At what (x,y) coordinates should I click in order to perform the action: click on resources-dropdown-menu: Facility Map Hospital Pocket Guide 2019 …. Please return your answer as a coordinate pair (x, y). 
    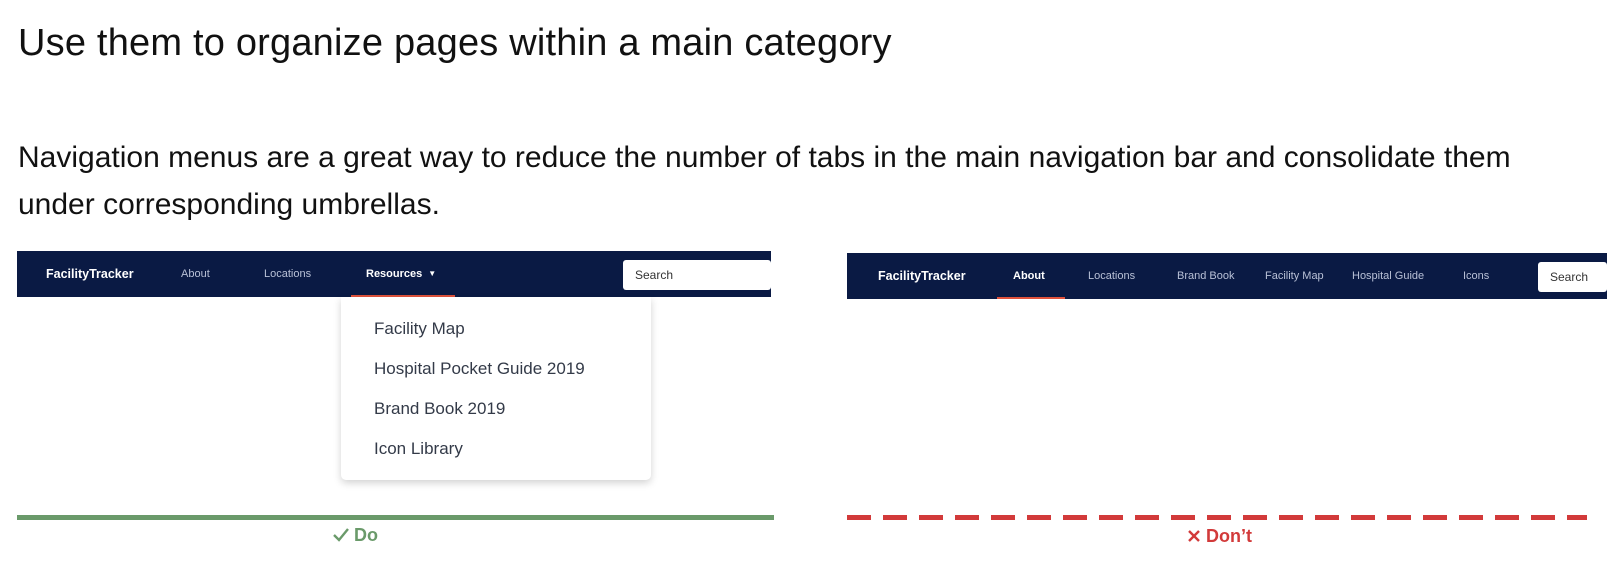
    Looking at the image, I should click on (496, 388).